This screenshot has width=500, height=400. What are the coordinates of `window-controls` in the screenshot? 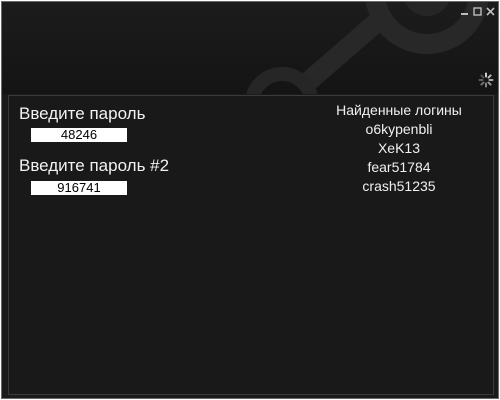 It's located at (477, 11).